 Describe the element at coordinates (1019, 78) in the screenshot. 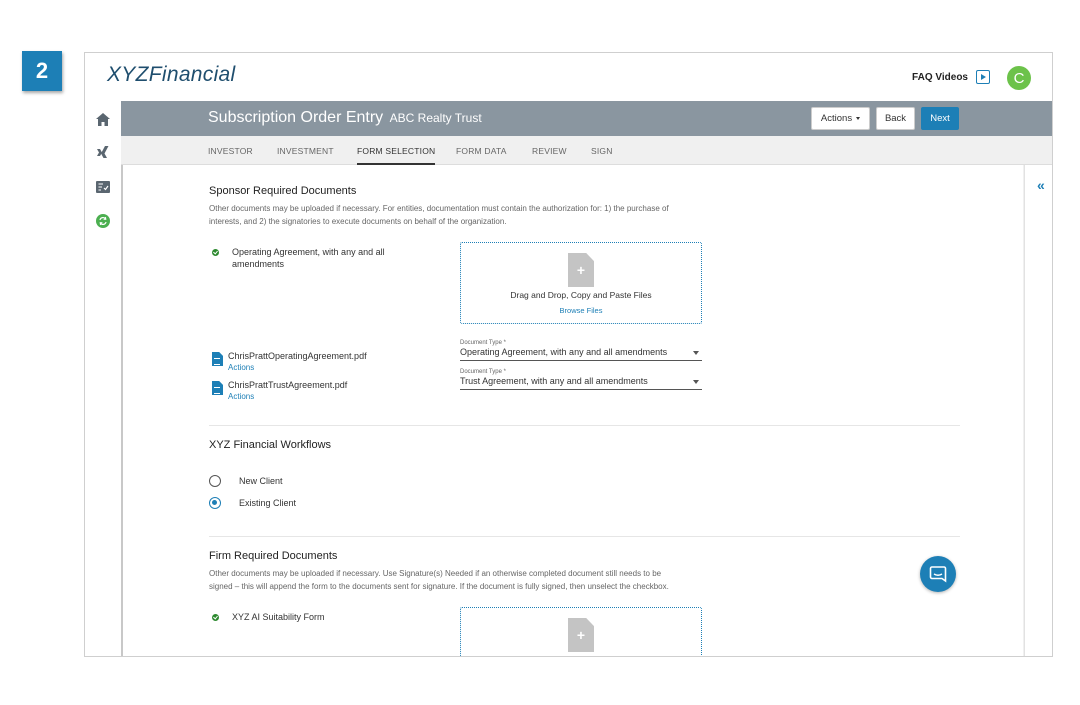

I see `user-avatar: C` at that location.